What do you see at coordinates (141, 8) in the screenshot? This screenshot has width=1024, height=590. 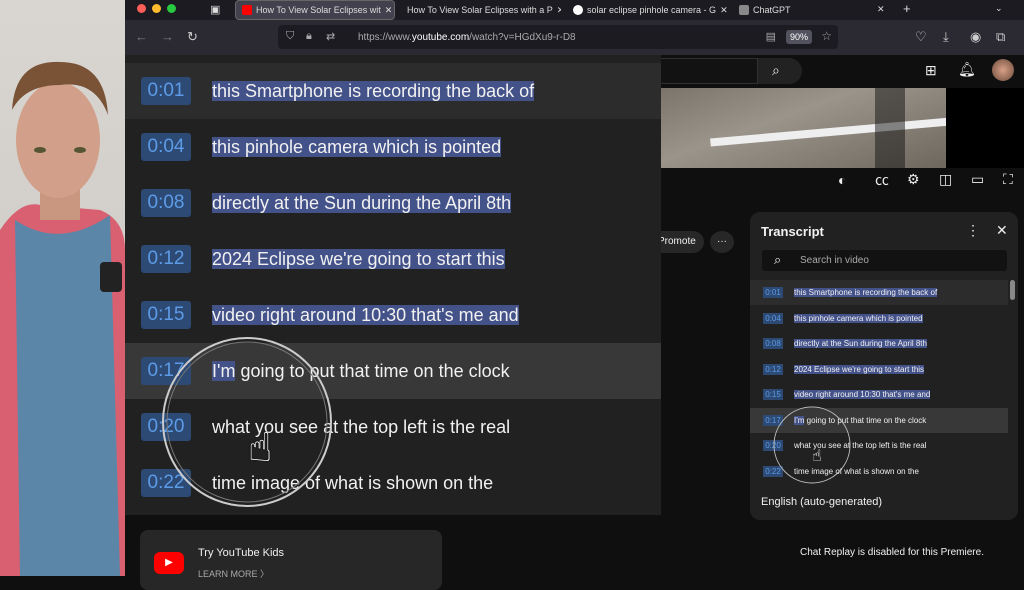 I see `close-window-button` at bounding box center [141, 8].